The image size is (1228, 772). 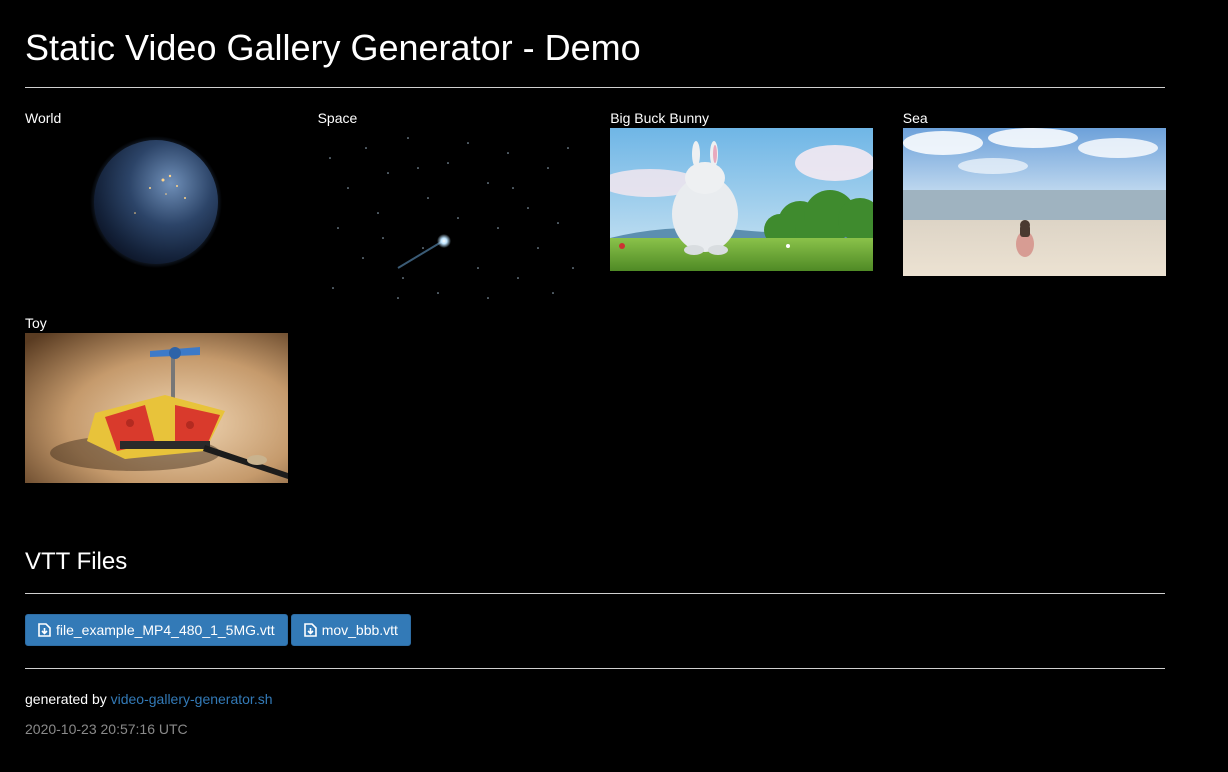 I want to click on title-divider, so click(x=595, y=87).